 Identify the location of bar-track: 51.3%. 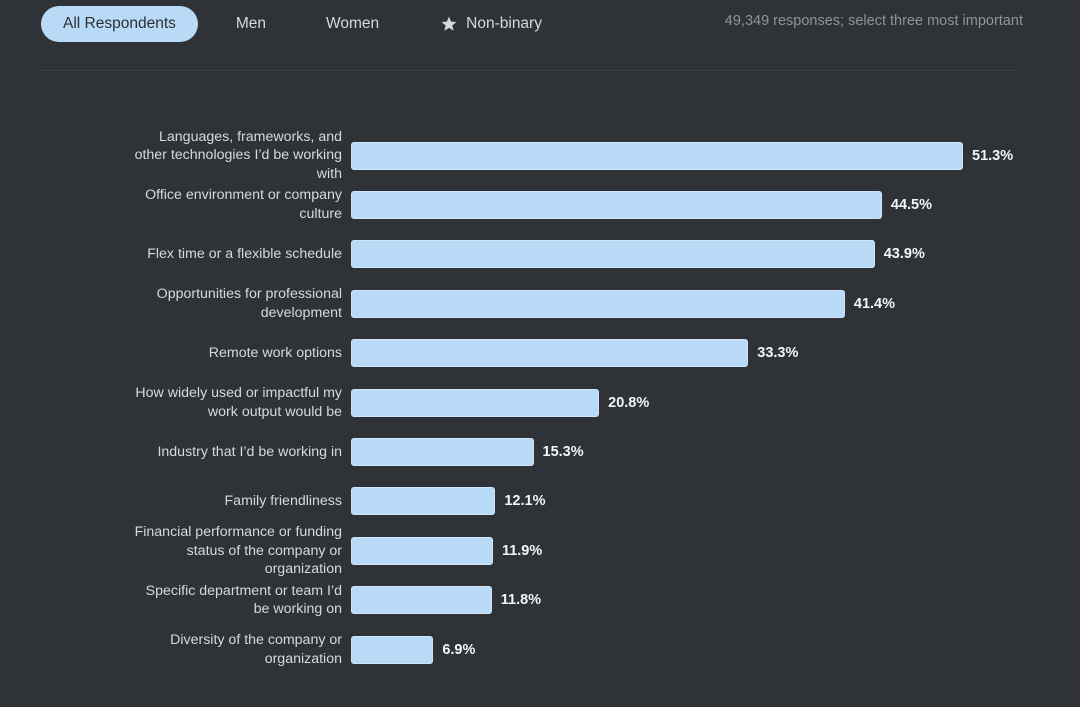
(715, 155).